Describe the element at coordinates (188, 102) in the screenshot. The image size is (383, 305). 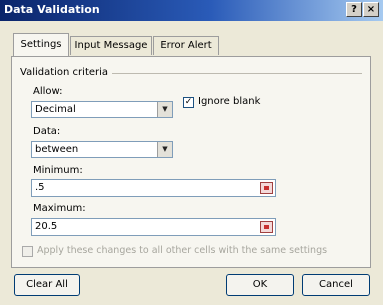
I see `ignore-blank-checkbox: ✓` at that location.